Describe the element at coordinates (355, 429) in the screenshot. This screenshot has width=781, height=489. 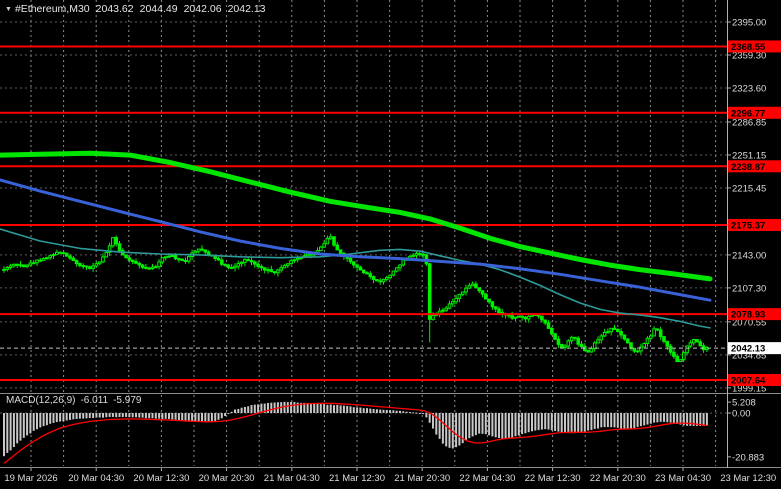
I see `macd-histogram` at that location.